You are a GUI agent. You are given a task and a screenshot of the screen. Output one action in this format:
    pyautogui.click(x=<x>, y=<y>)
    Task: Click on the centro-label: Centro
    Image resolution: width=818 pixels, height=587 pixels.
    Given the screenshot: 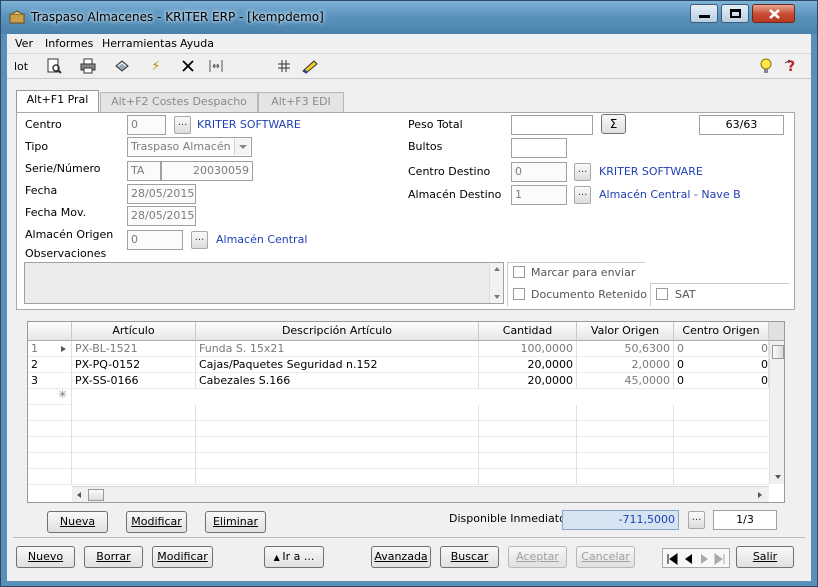 What is the action you would take?
    pyautogui.click(x=43, y=124)
    